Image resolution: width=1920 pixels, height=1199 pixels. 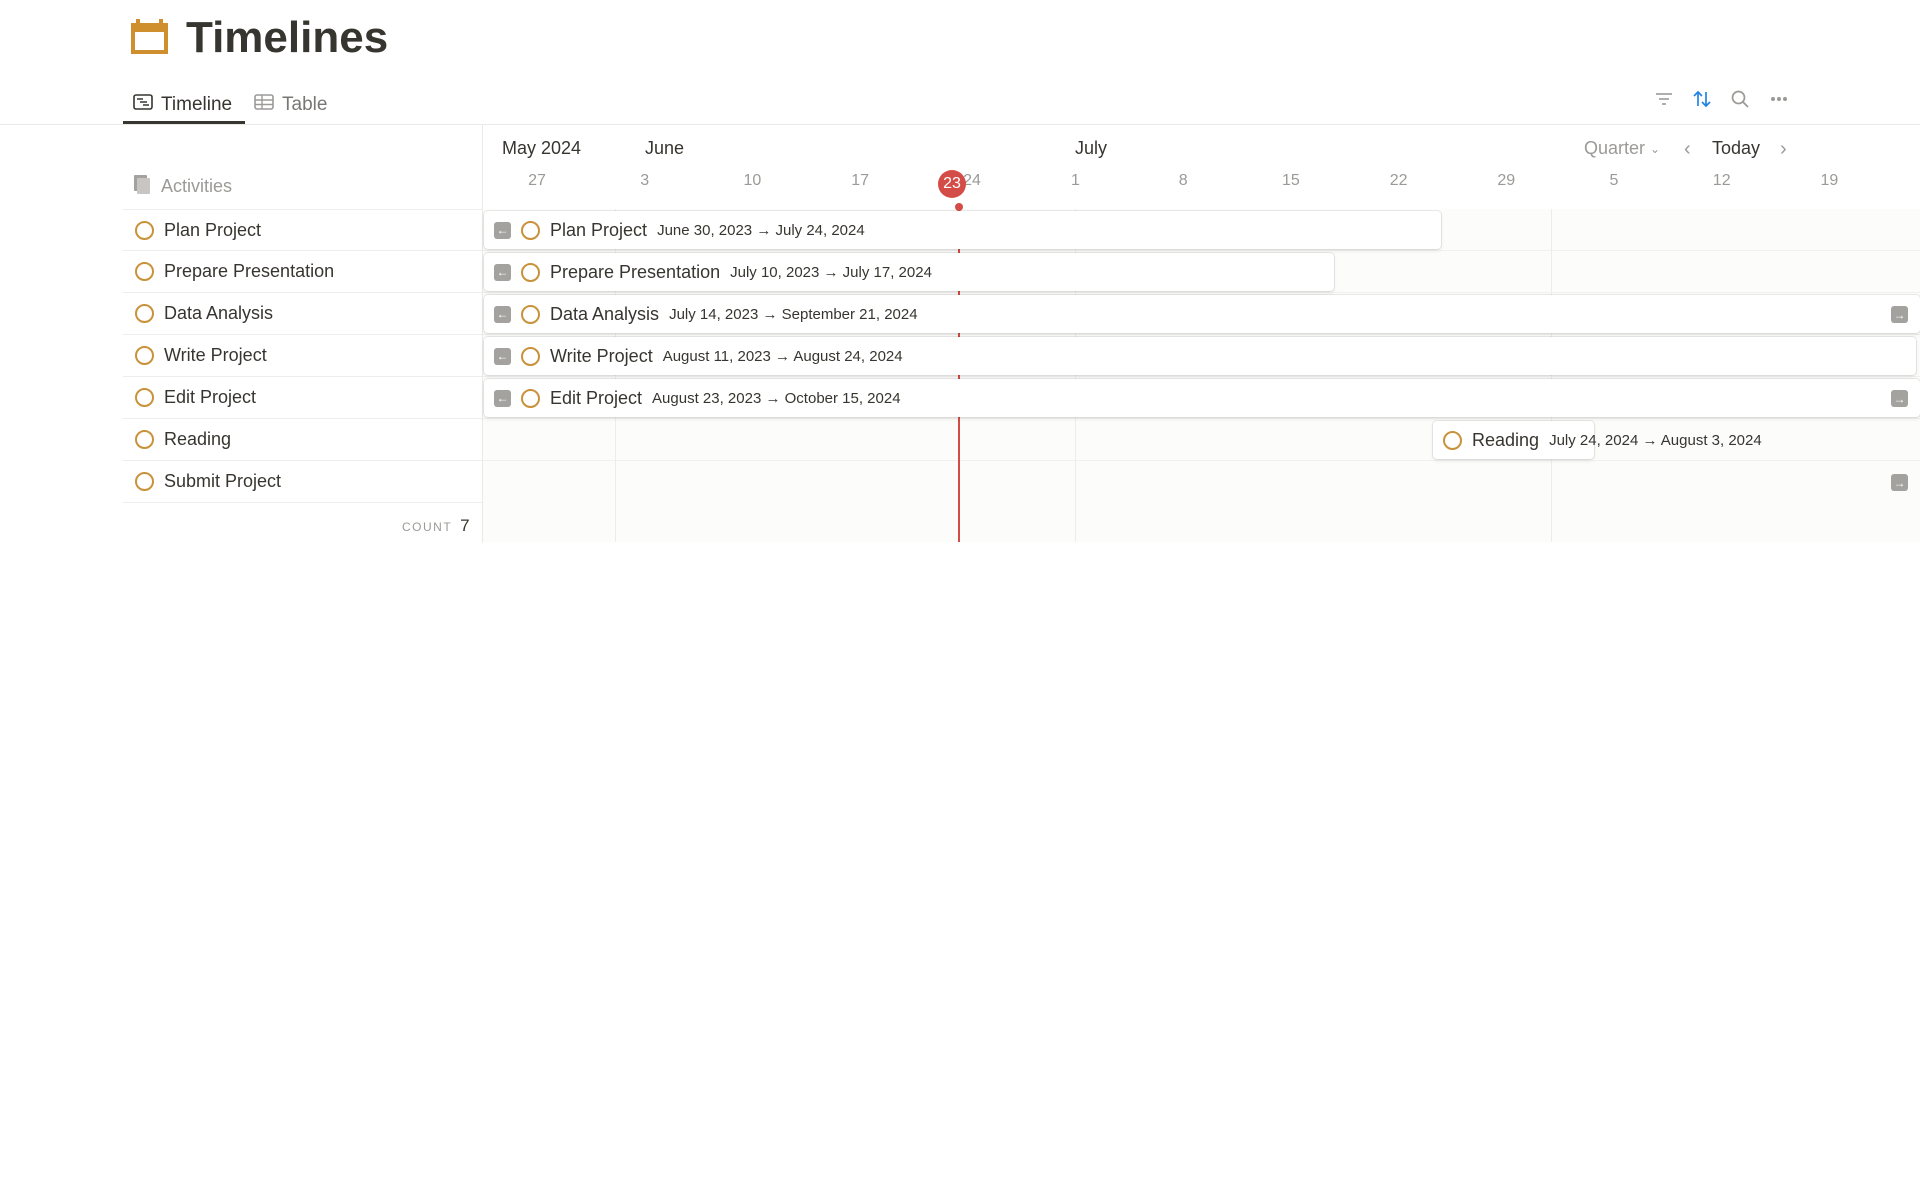 What do you see at coordinates (1655, 148) in the screenshot?
I see `chevron-down-icon: ⌄` at bounding box center [1655, 148].